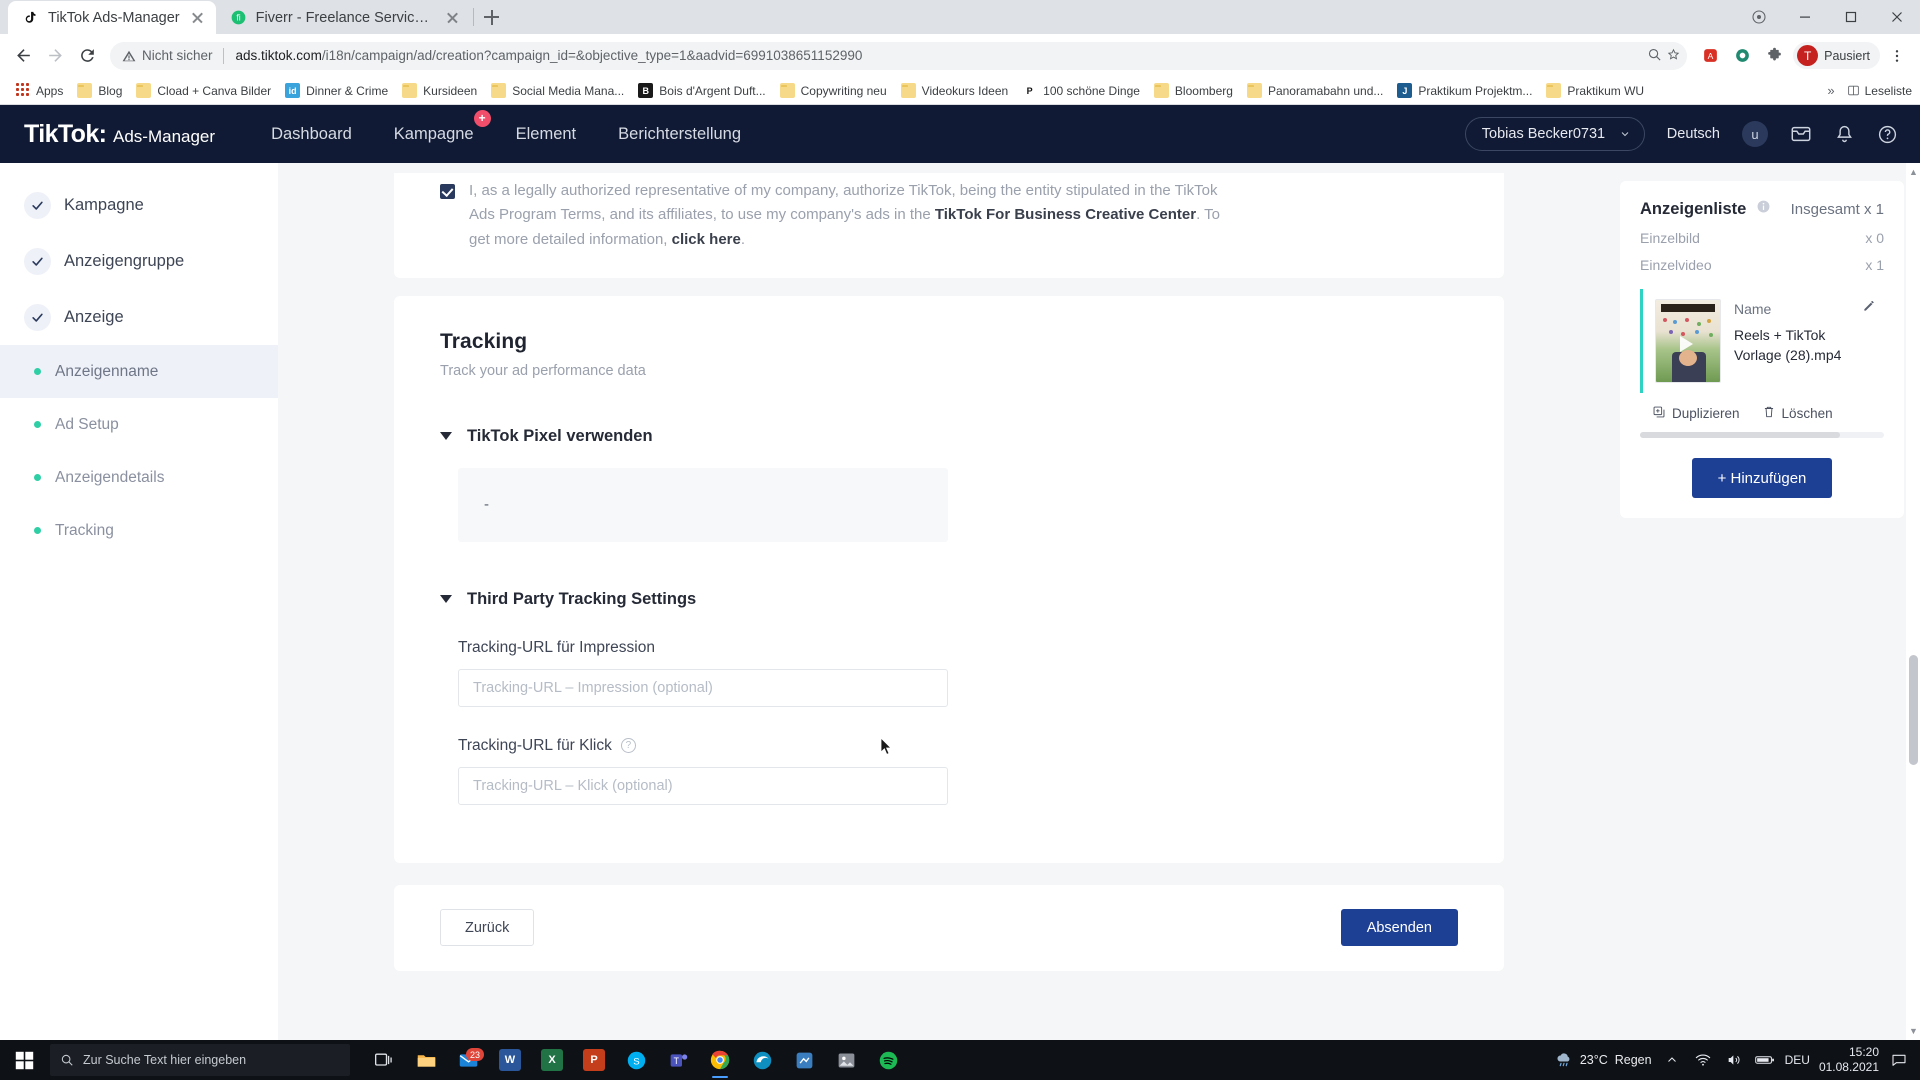 Image resolution: width=1920 pixels, height=1080 pixels. What do you see at coordinates (1805, 17) in the screenshot?
I see `minimize-icon` at bounding box center [1805, 17].